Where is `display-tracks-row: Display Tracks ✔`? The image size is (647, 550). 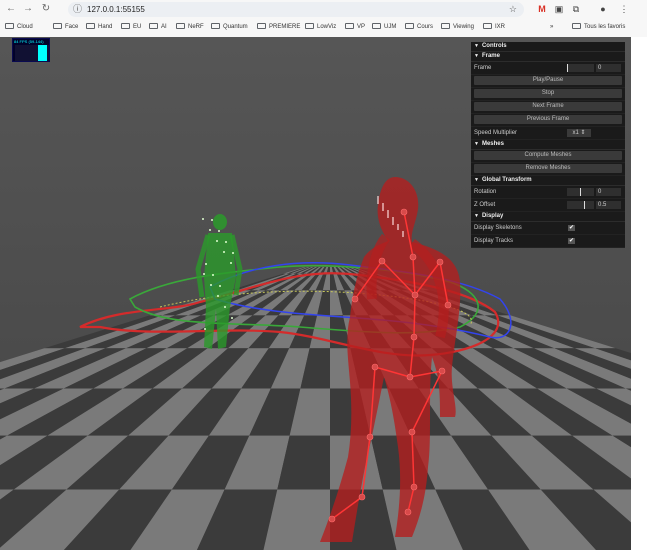 display-tracks-row: Display Tracks ✔ is located at coordinates (548, 241).